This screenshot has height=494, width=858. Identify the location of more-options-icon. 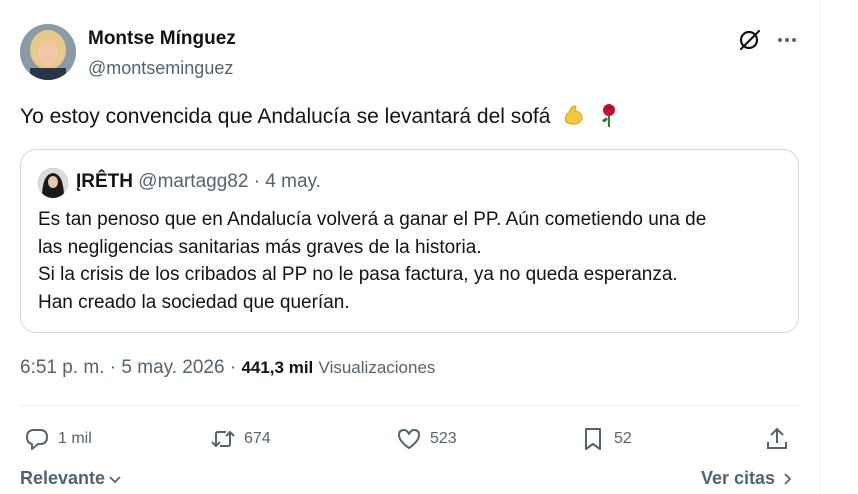
(787, 40).